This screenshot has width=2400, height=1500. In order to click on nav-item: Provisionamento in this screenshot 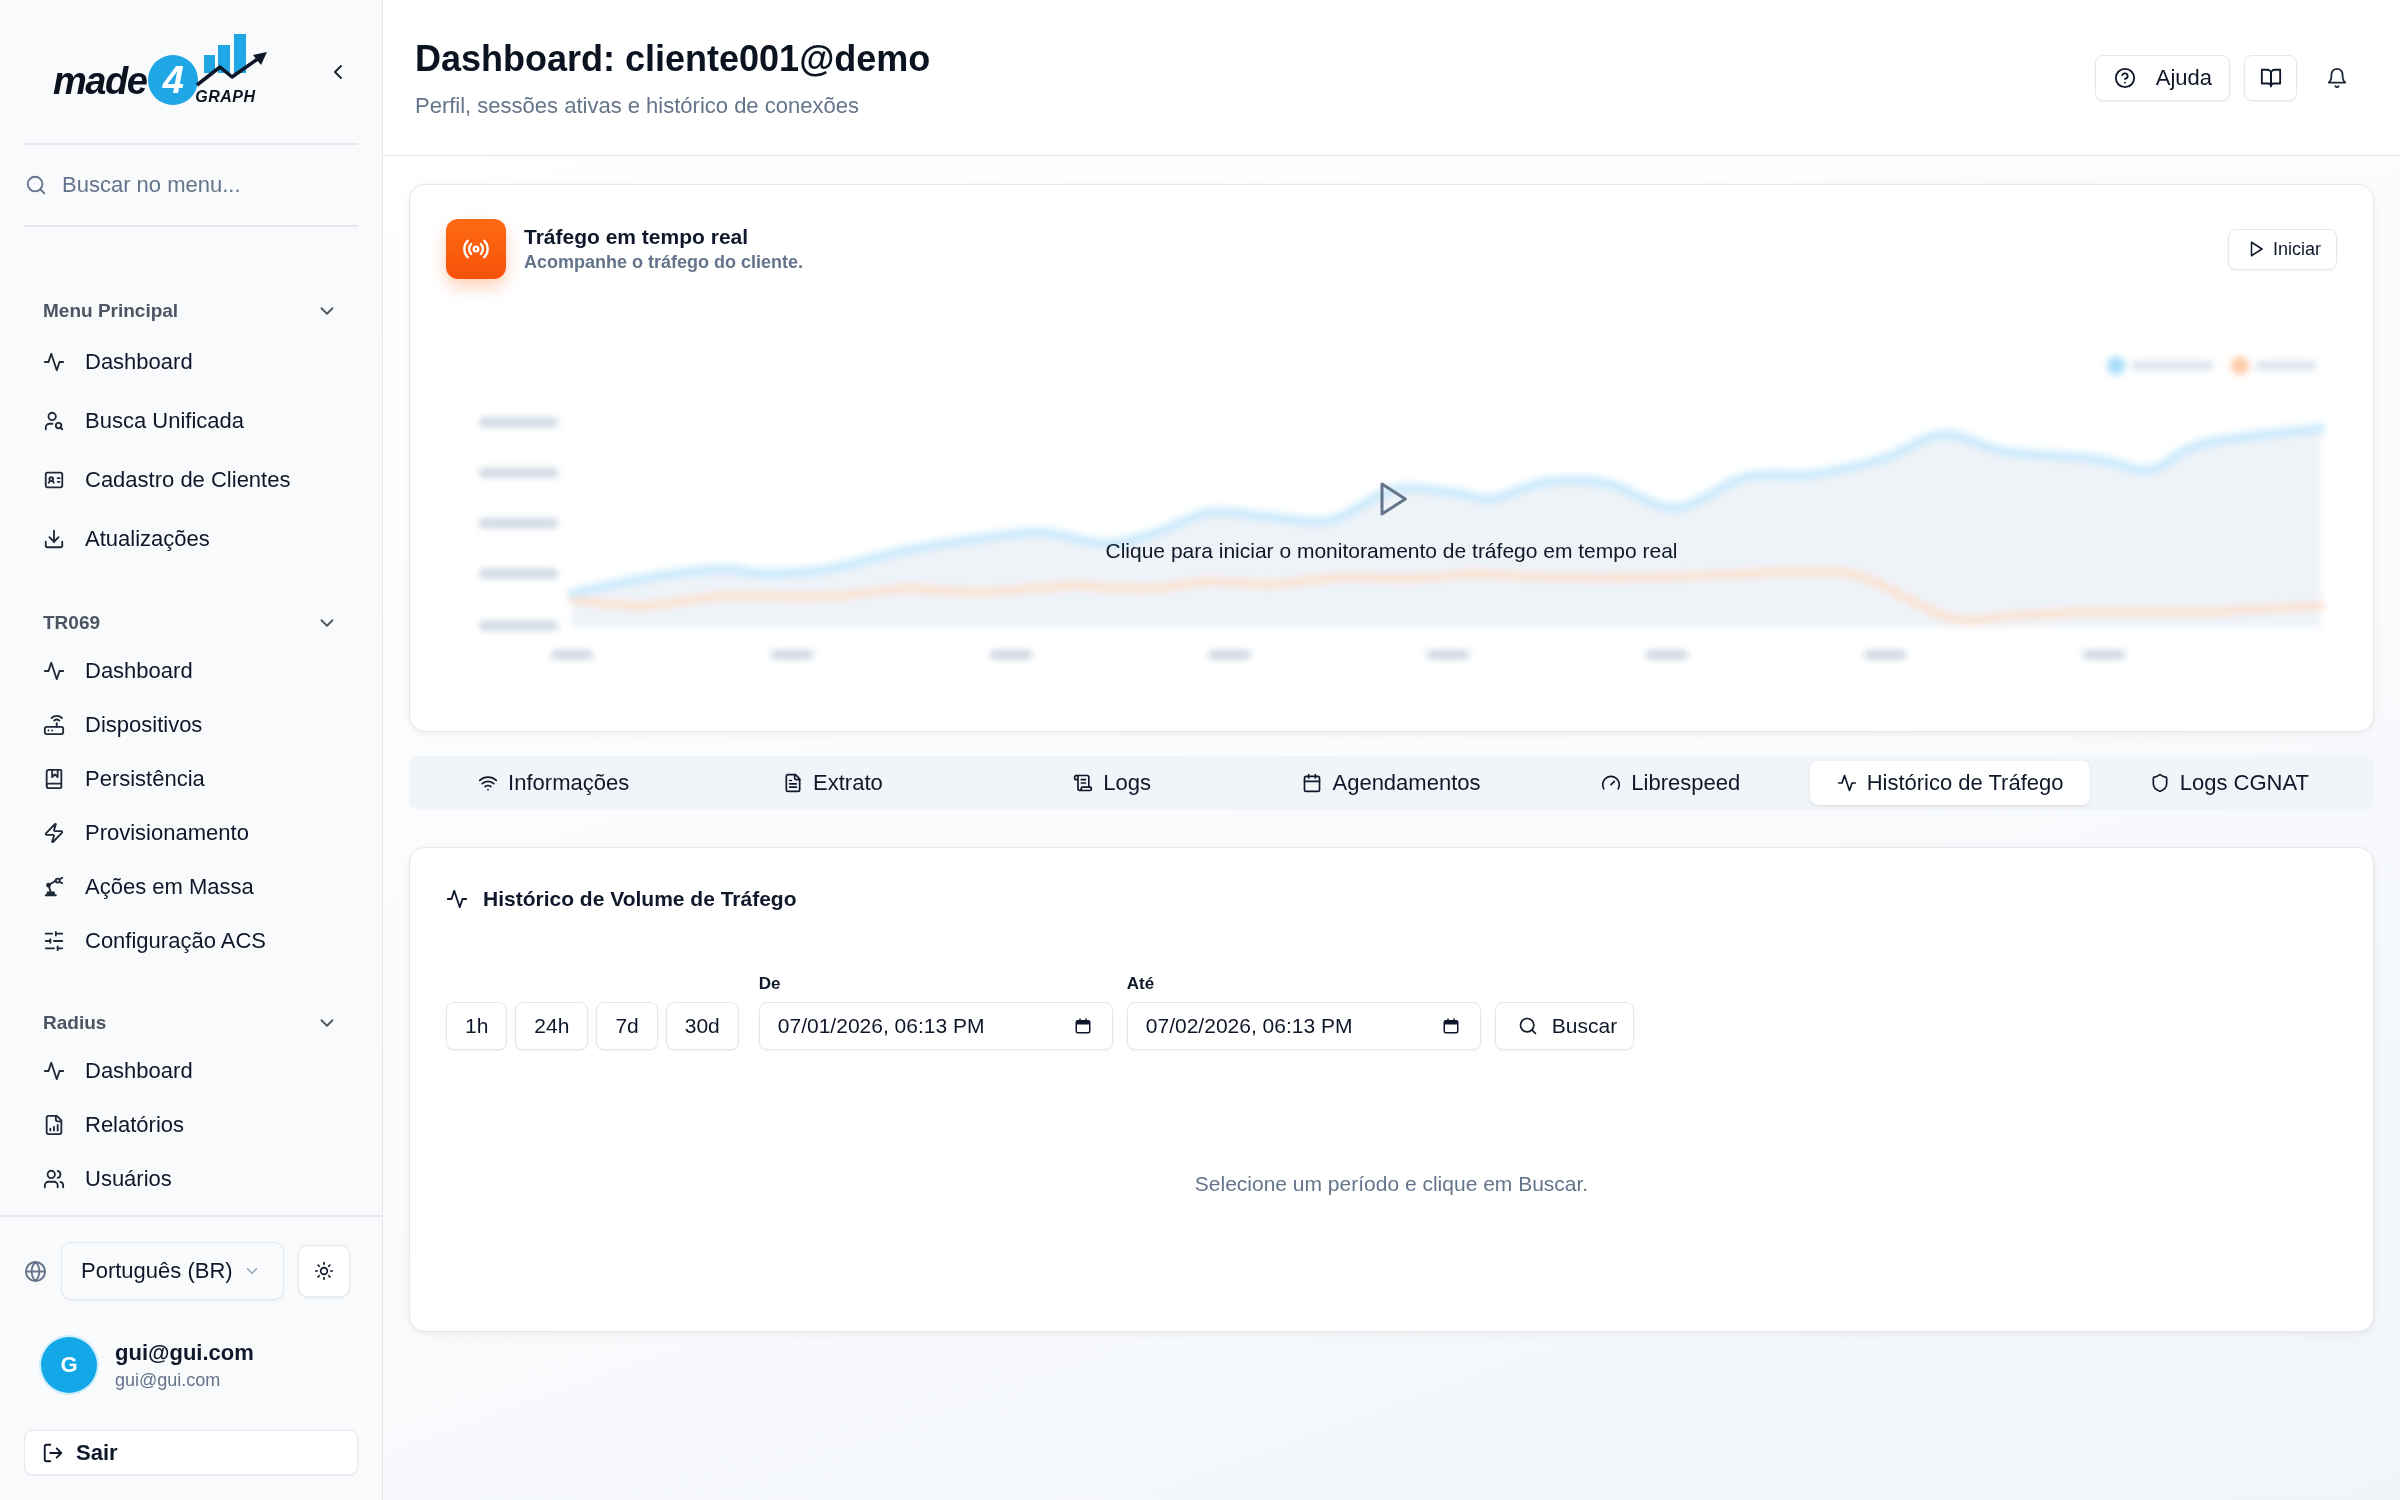, I will do `click(191, 833)`.